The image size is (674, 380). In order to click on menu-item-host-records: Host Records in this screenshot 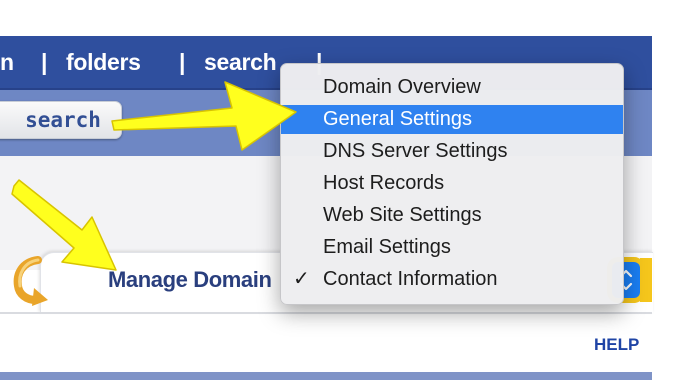, I will do `click(452, 183)`.